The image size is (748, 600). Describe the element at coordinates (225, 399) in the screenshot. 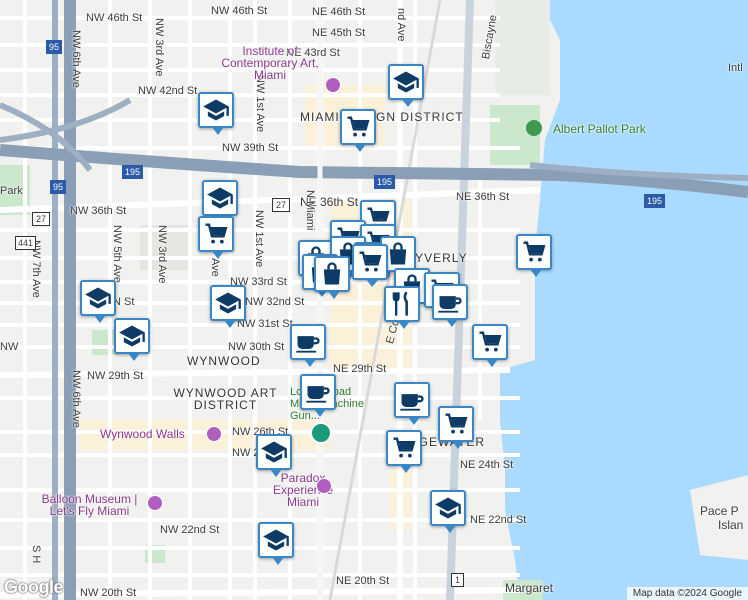

I see `area-label-wynwood-art: WYNWOOD ART DISTRICT` at that location.